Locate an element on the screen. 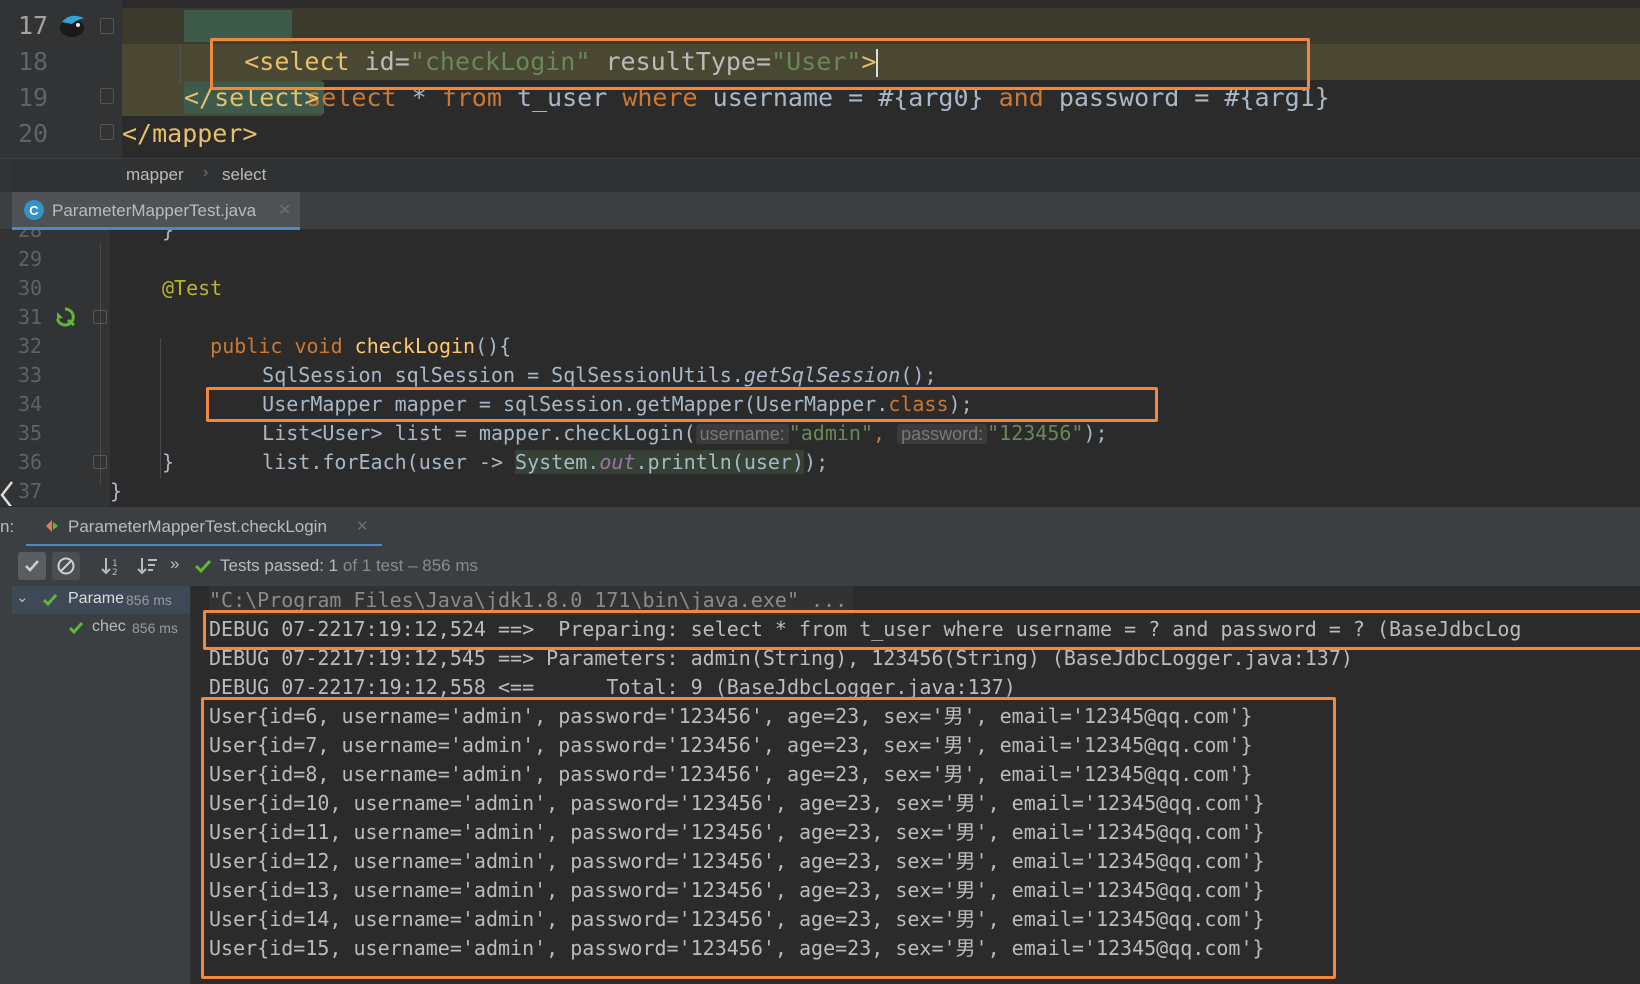 The height and width of the screenshot is (984, 1640). line-number: 31 is located at coordinates (30, 317).